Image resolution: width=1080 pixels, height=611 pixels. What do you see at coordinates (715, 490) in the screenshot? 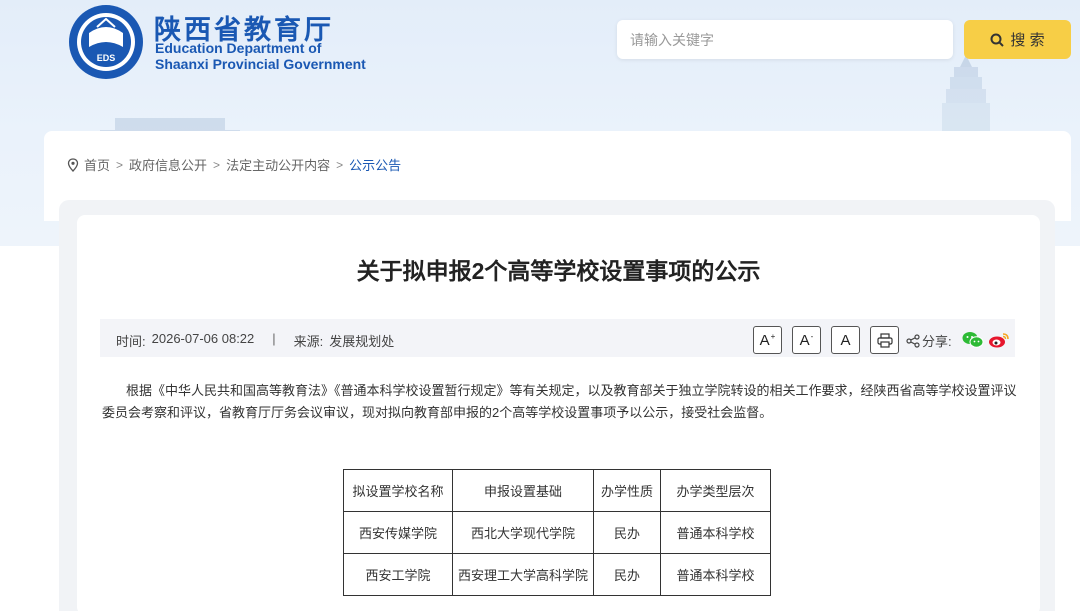
I see `table-header-cell: 办学类型层次` at bounding box center [715, 490].